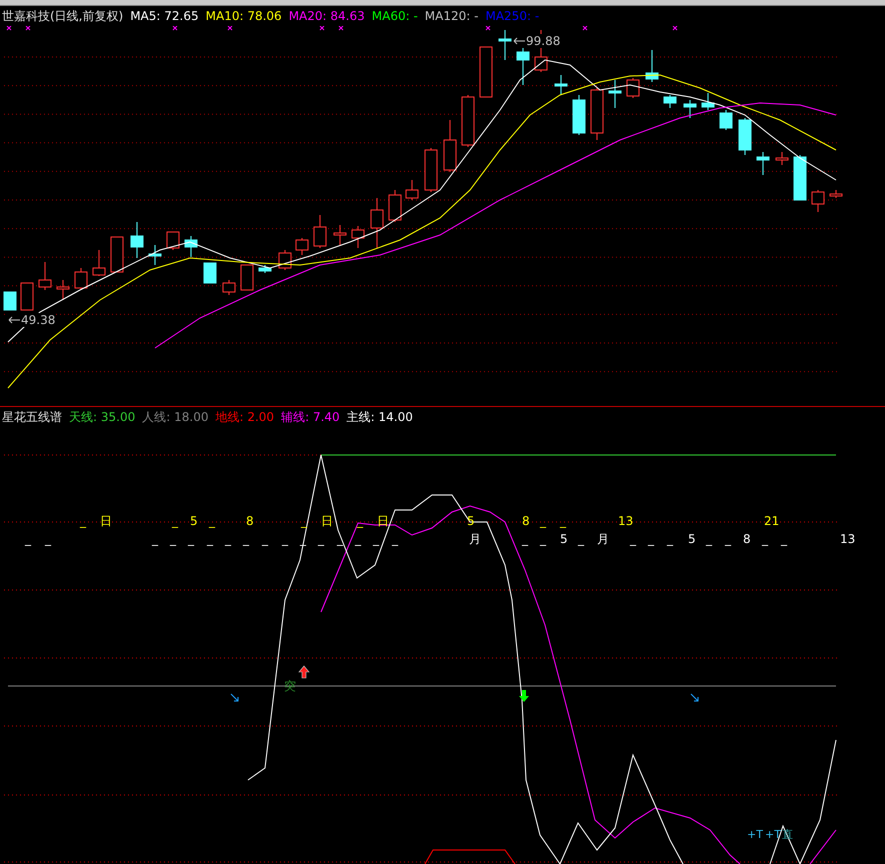 The image size is (885, 864). What do you see at coordinates (244, 417) in the screenshot?
I see `indicator-legend: 地线: 2.00` at bounding box center [244, 417].